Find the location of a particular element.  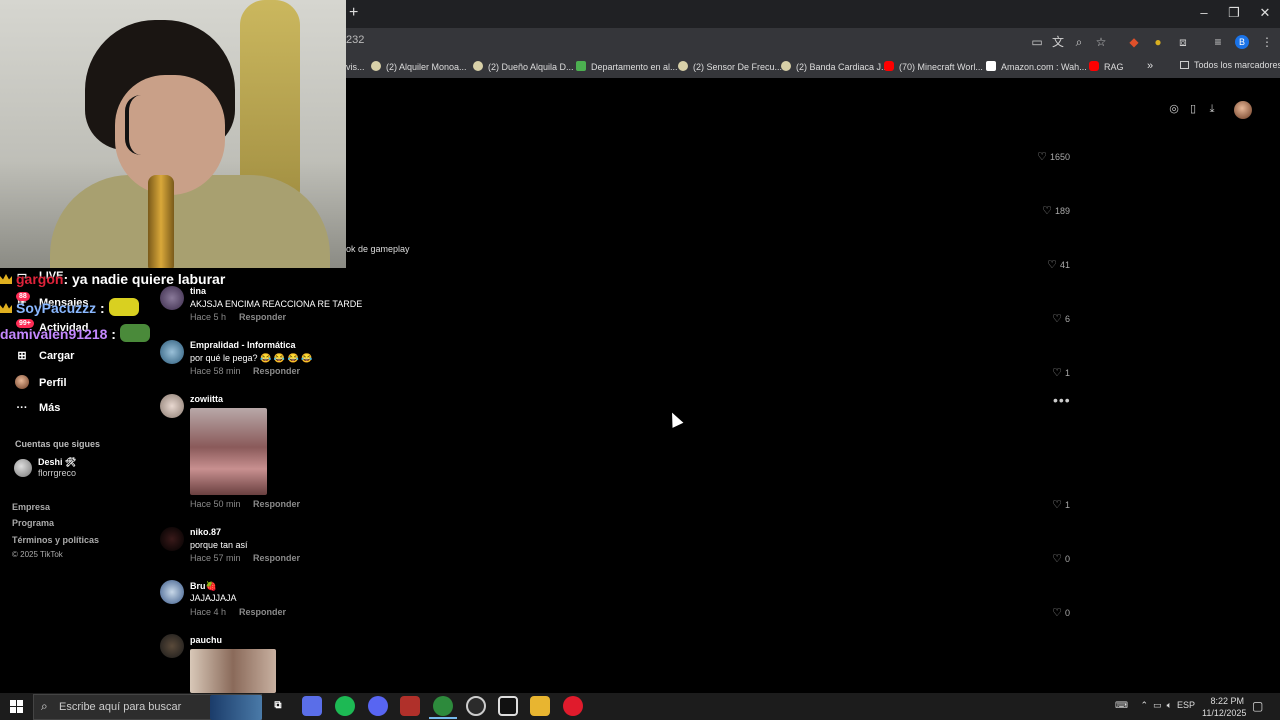

comment-text: porque tan así is located at coordinates (219, 545).